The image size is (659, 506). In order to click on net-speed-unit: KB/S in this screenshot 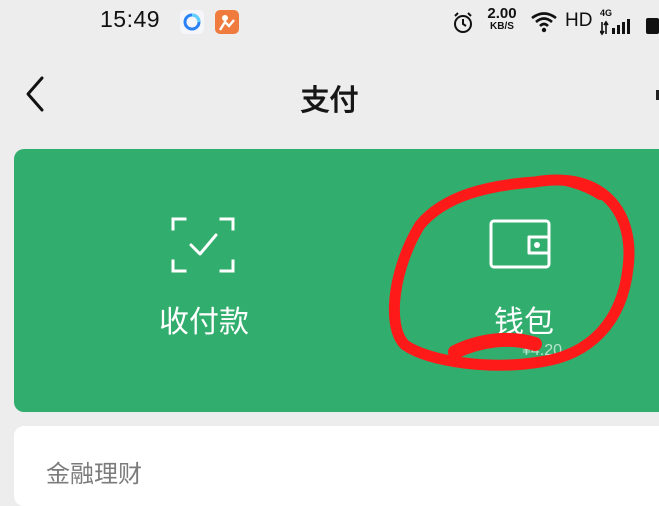, I will do `click(502, 26)`.